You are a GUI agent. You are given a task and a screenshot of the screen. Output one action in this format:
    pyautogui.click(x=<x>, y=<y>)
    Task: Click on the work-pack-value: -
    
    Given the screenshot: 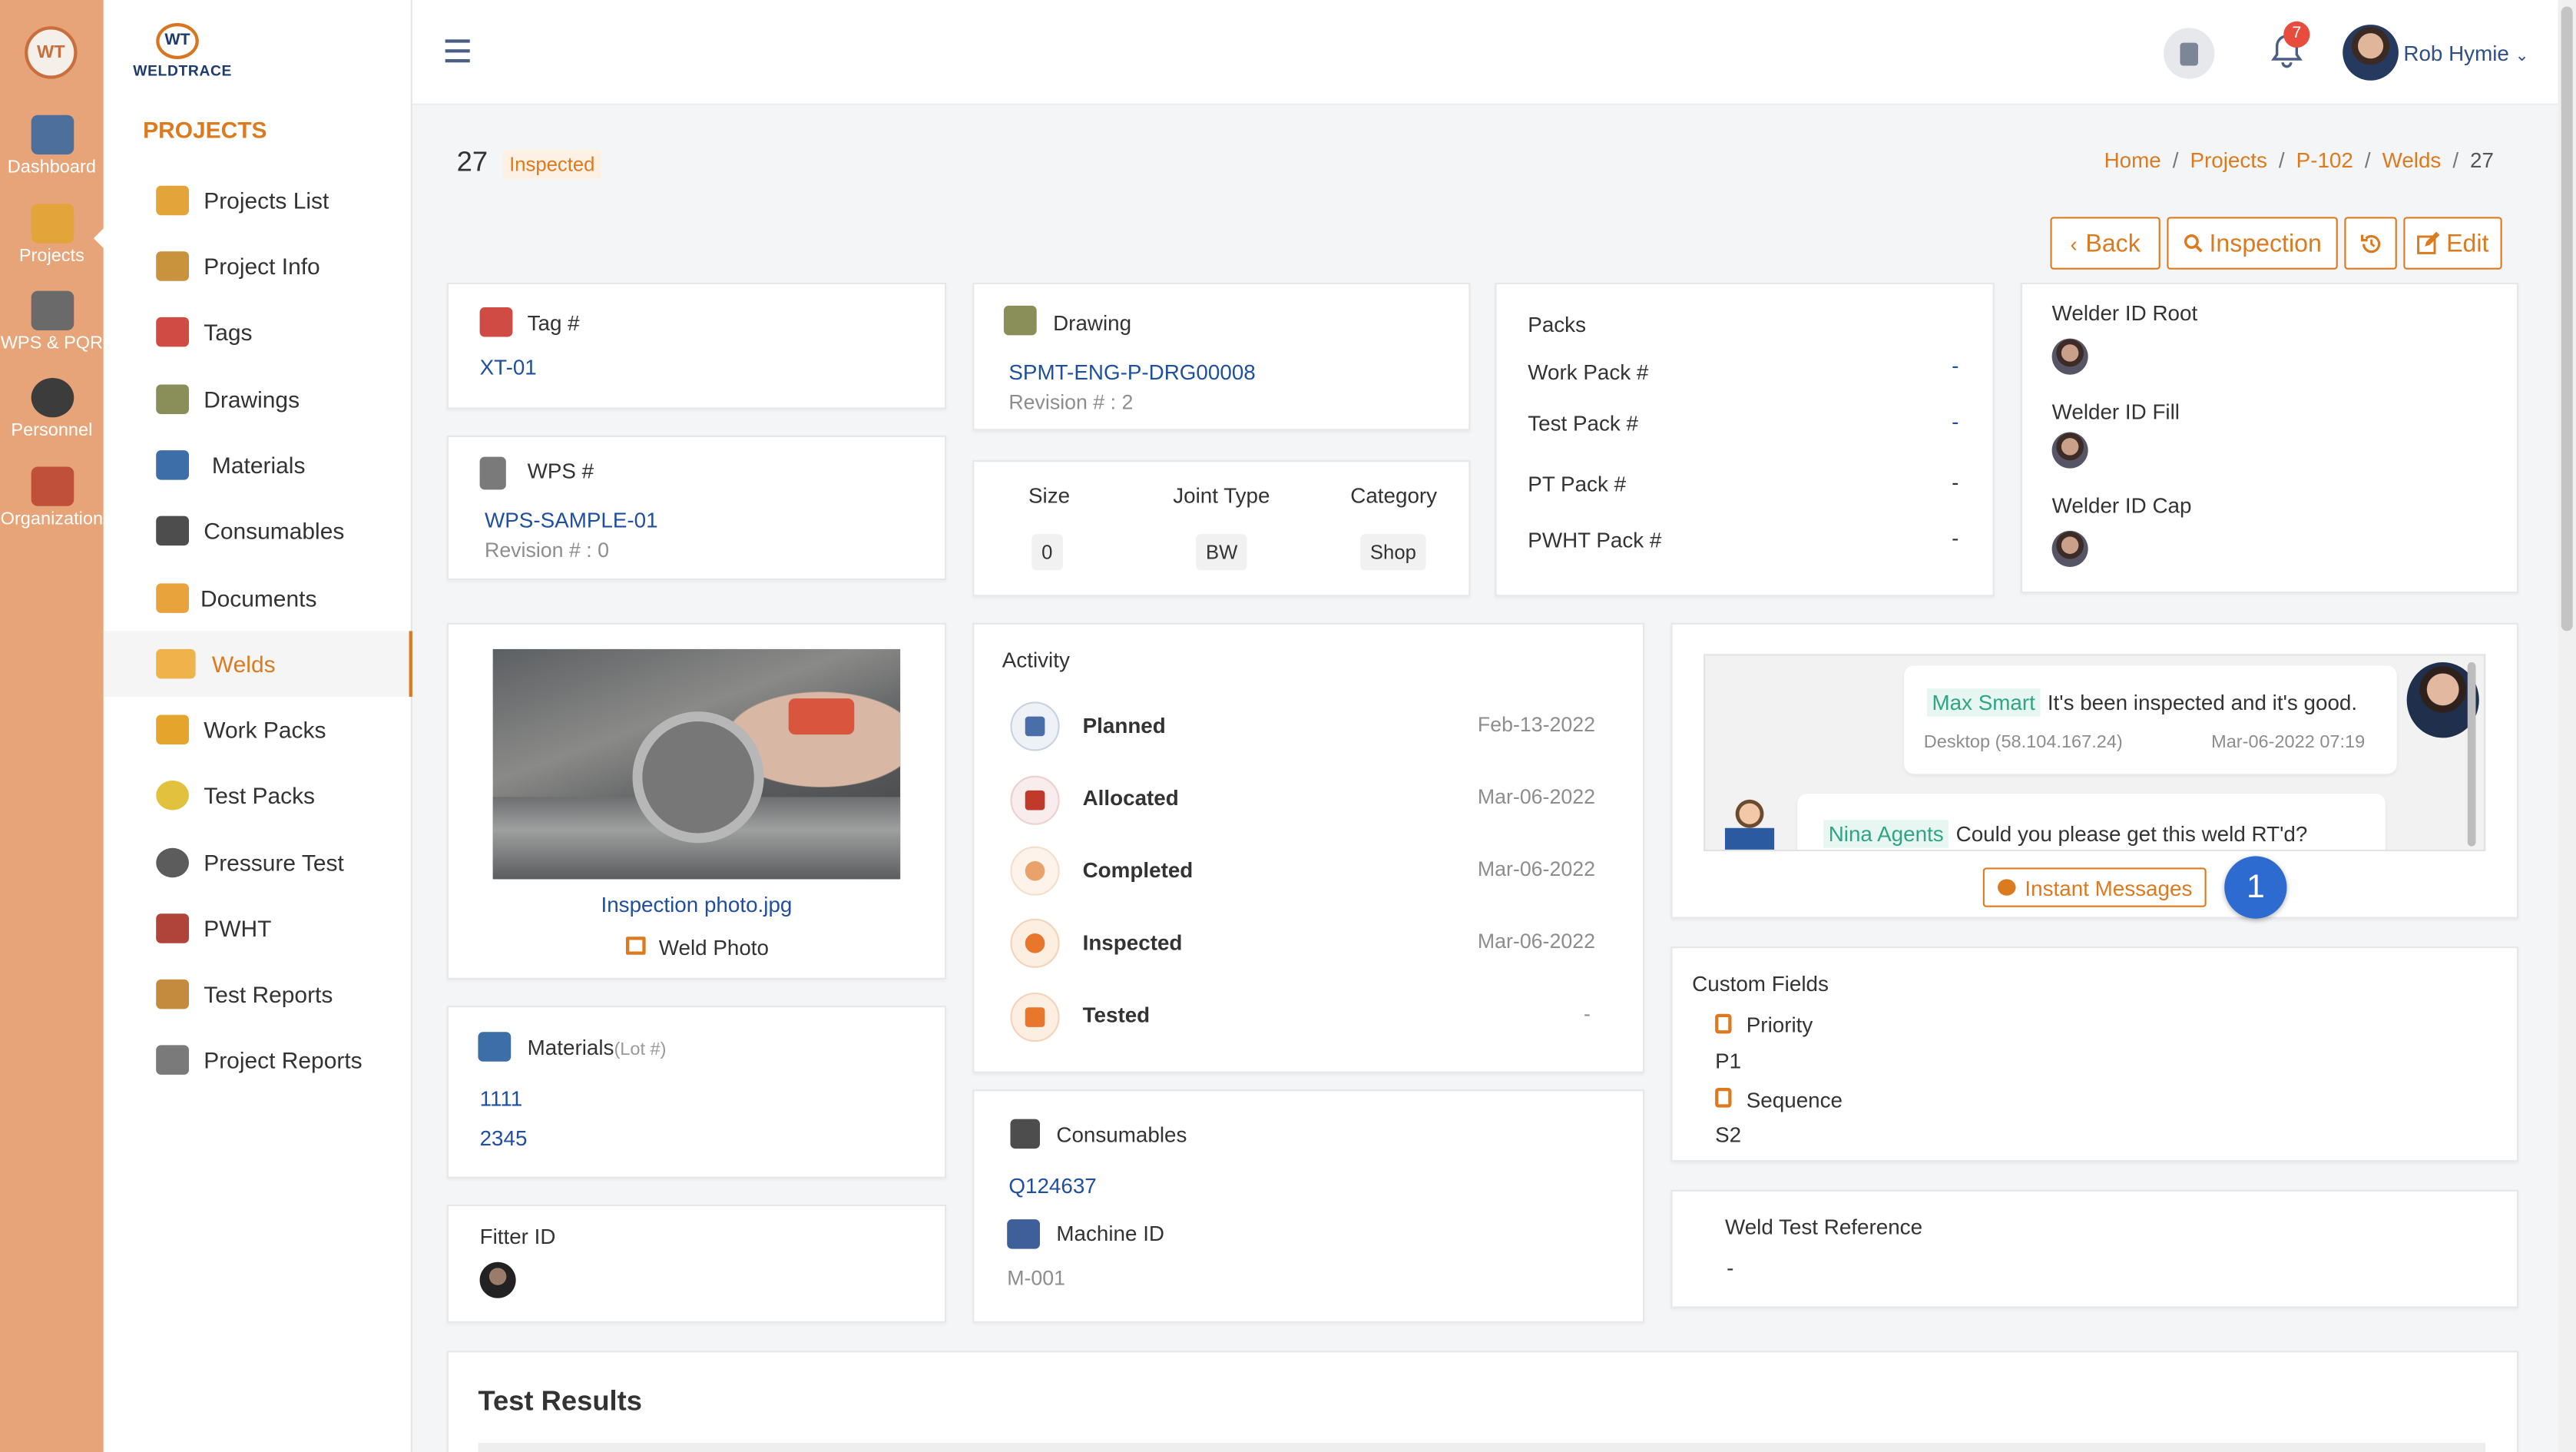 What is the action you would take?
    pyautogui.click(x=1955, y=366)
    